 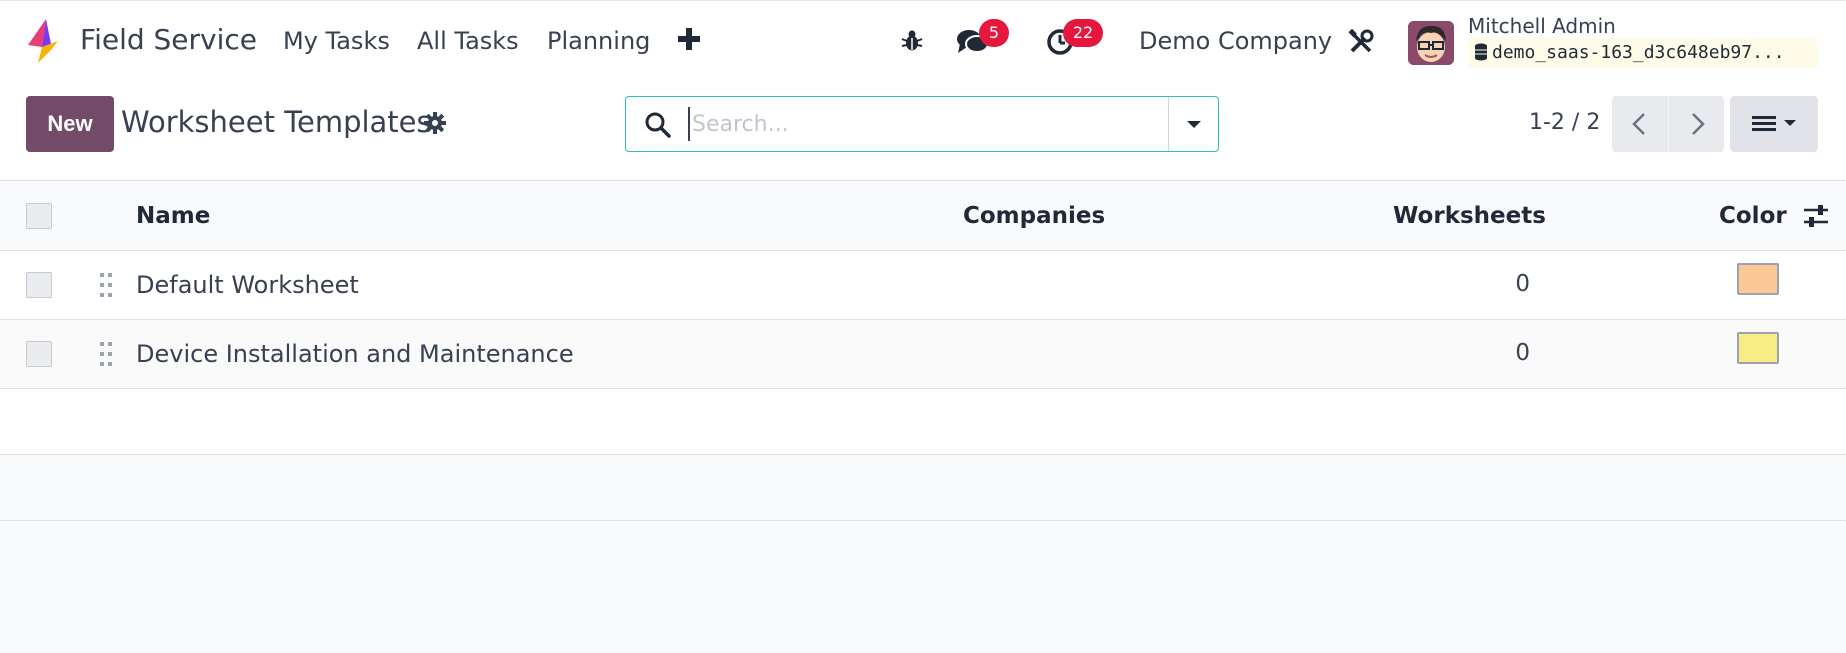 I want to click on bug-icon, so click(x=912, y=41).